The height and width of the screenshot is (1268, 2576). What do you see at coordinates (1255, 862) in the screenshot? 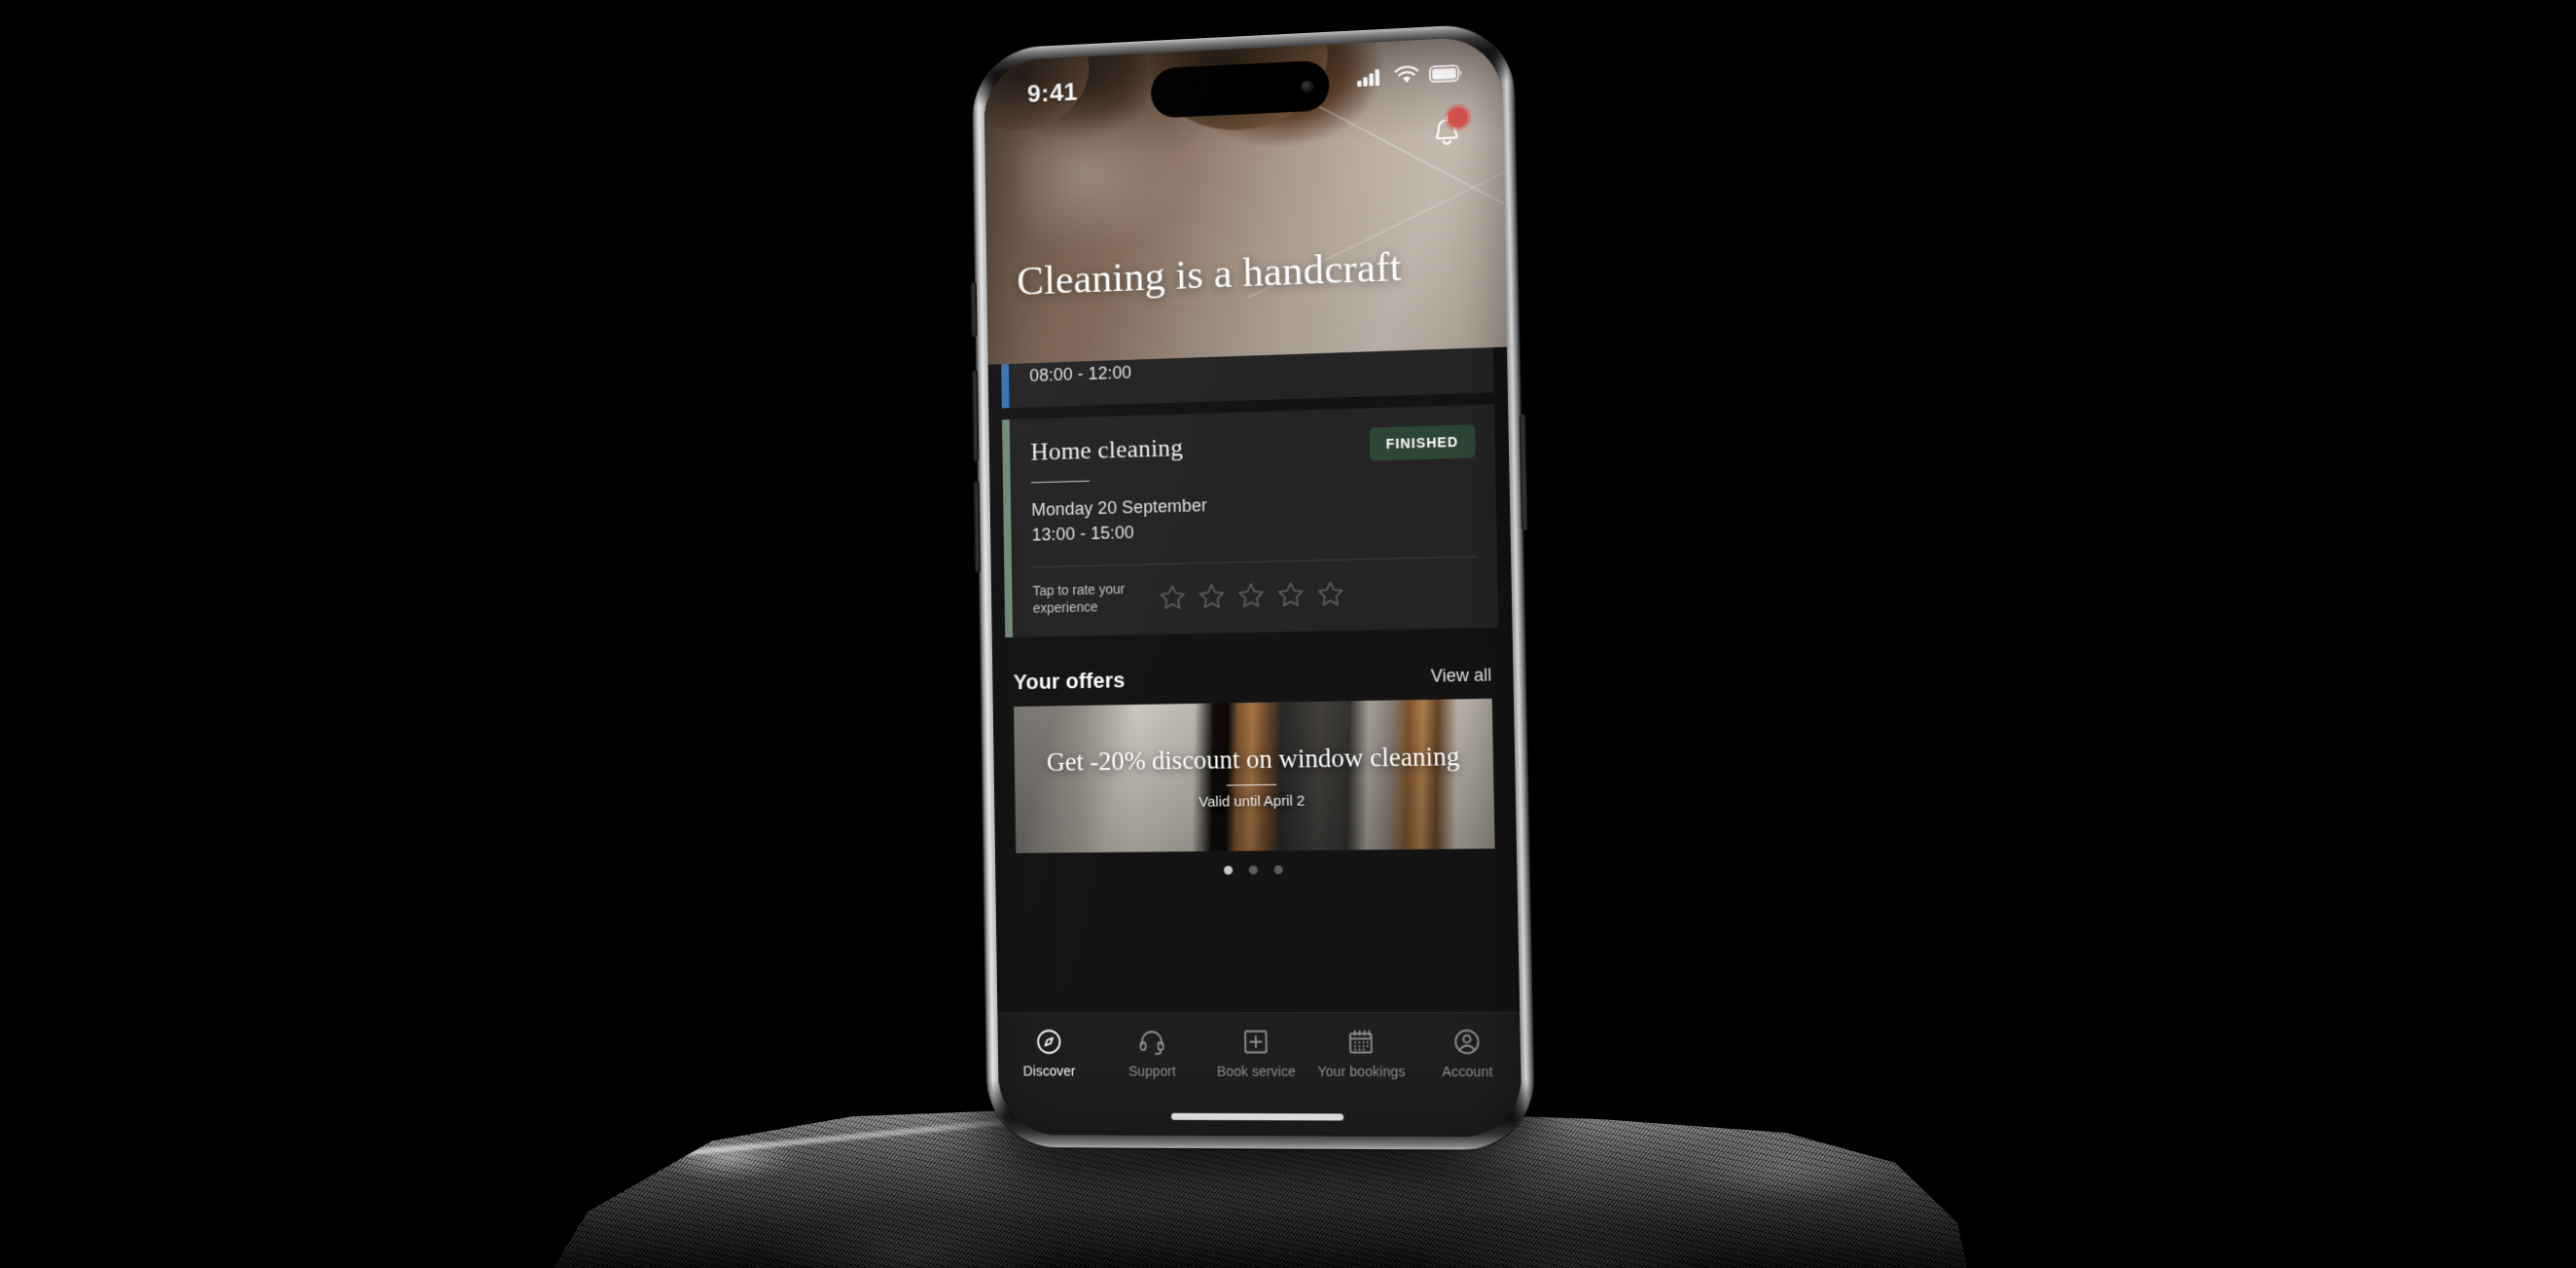
I see `carousel-pagination` at bounding box center [1255, 862].